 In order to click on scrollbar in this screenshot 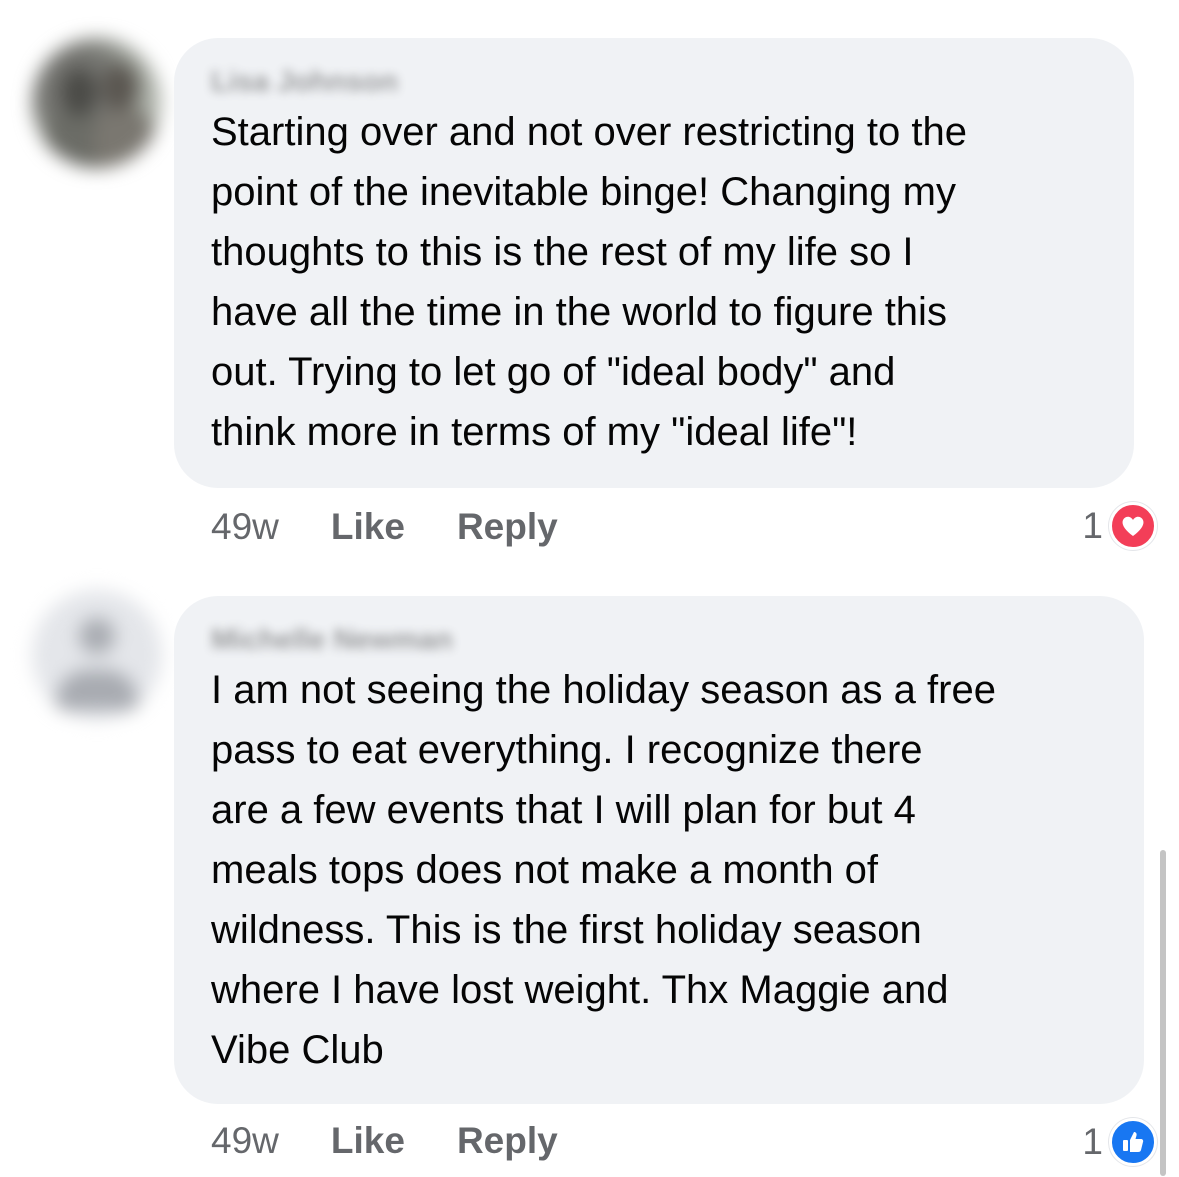, I will do `click(1163, 1013)`.